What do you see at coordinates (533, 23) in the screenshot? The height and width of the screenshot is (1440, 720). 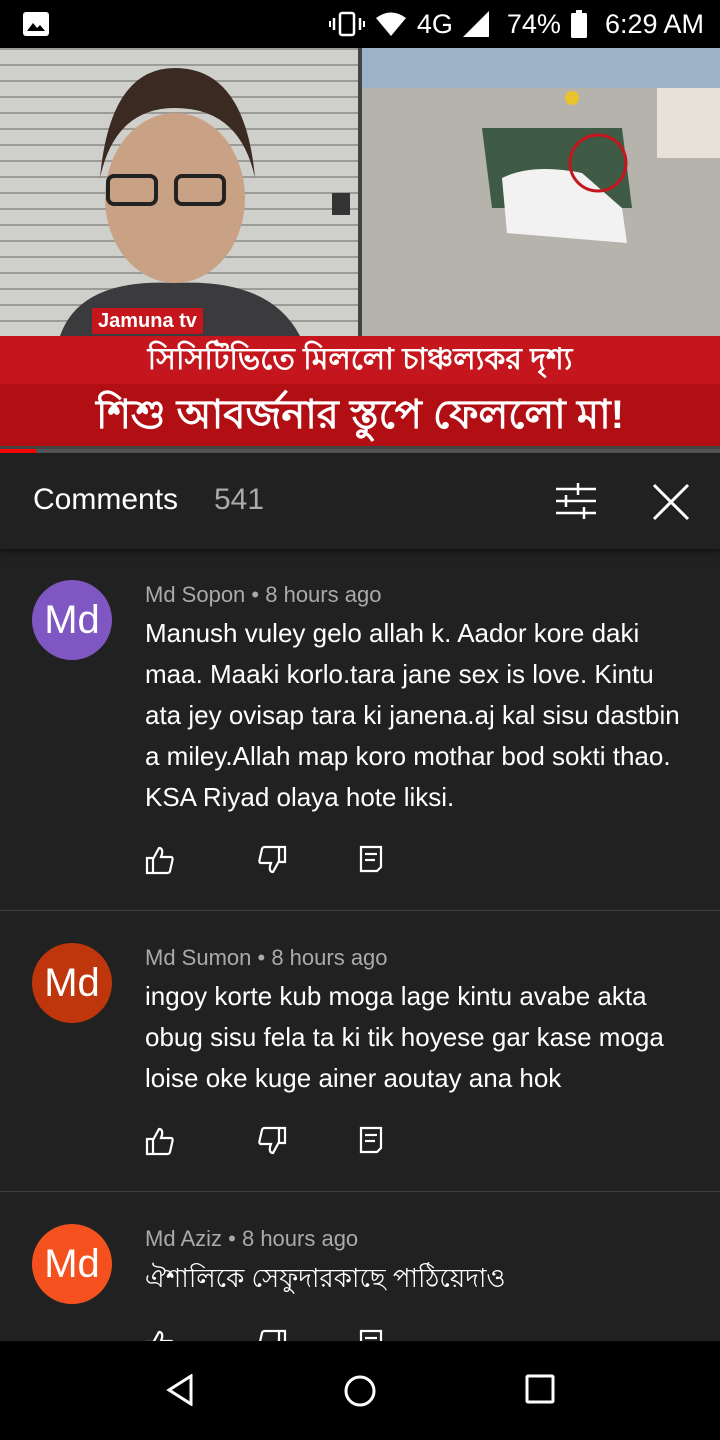 I see `battery-percent: 74%` at bounding box center [533, 23].